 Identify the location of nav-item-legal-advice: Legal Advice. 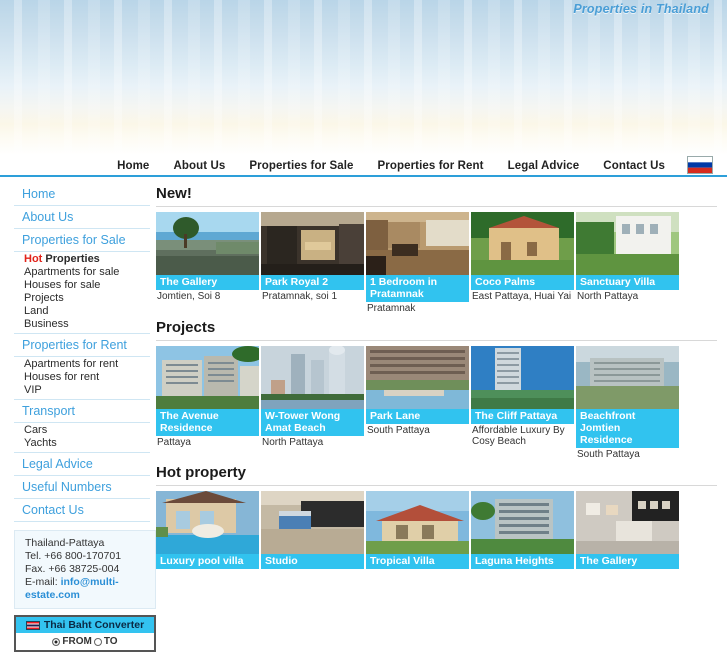
(544, 167).